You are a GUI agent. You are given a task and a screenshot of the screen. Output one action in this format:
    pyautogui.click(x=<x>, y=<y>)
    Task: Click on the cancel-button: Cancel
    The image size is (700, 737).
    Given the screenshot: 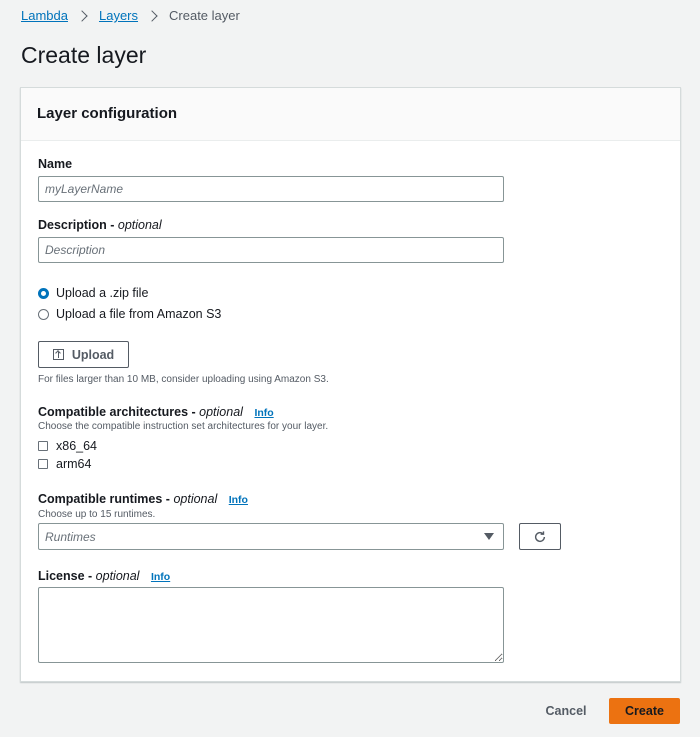 What is the action you would take?
    pyautogui.click(x=566, y=711)
    